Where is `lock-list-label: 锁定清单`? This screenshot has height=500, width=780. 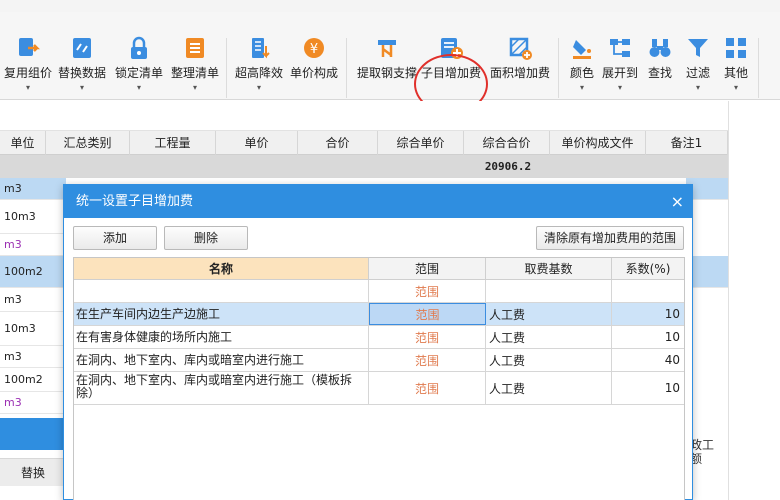 lock-list-label: 锁定清单 is located at coordinates (138, 73).